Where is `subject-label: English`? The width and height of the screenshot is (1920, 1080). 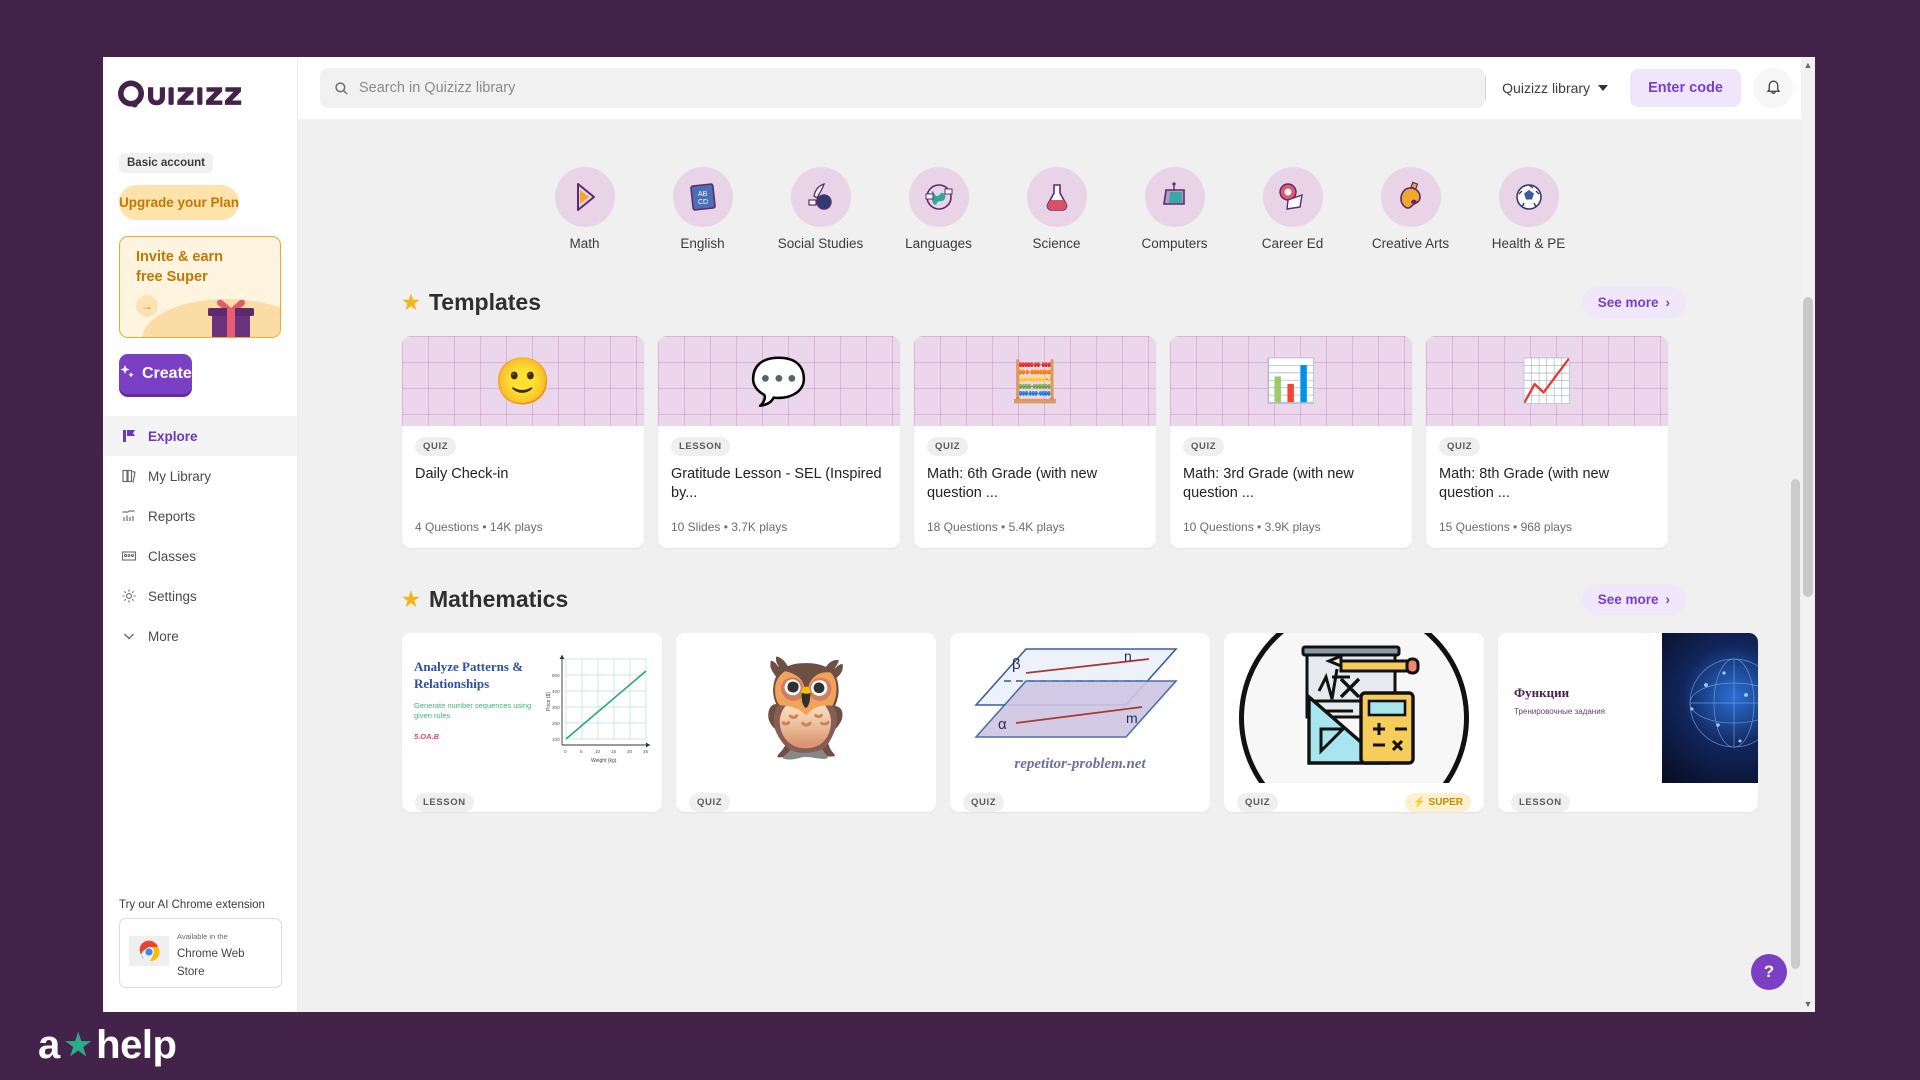 subject-label: English is located at coordinates (702, 243).